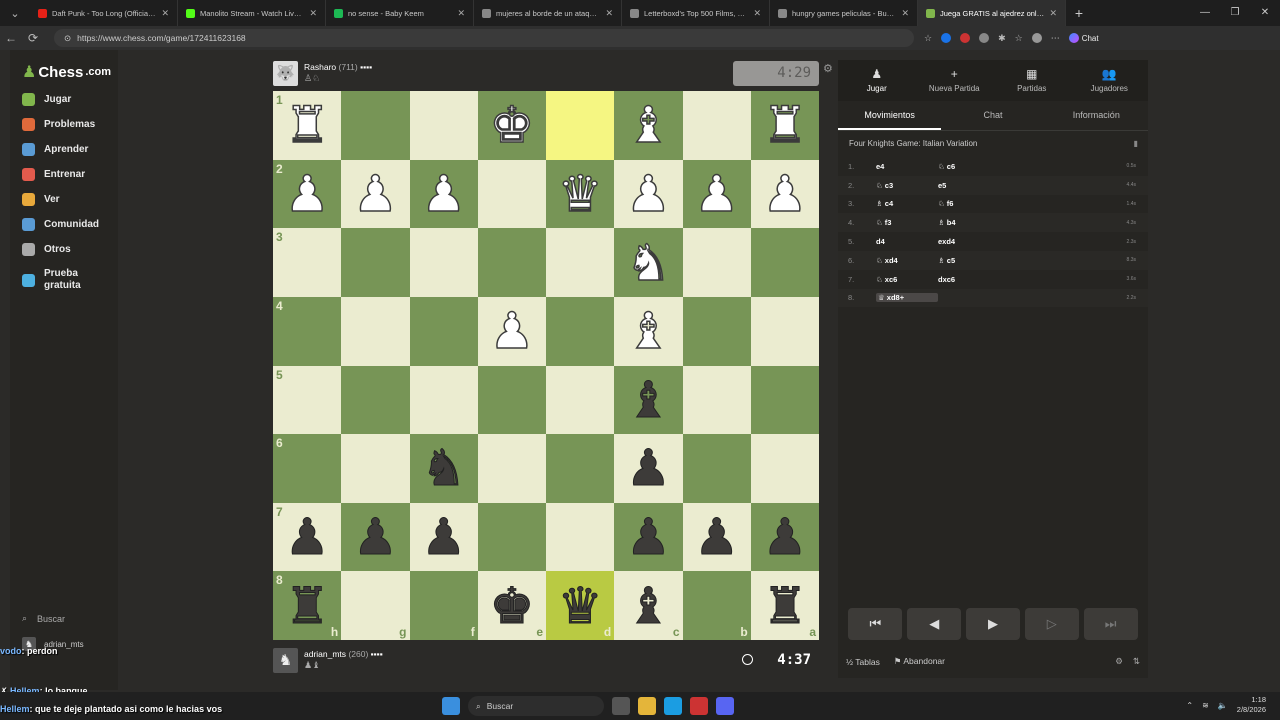 The height and width of the screenshot is (720, 1280). I want to click on black-move: ♗ b4, so click(969, 222).